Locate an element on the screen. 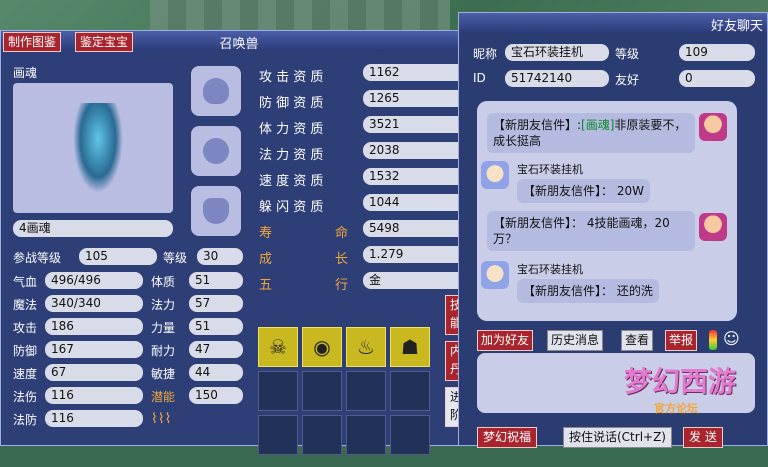 The image size is (768, 467). skill-slot: ◉ is located at coordinates (322, 347).